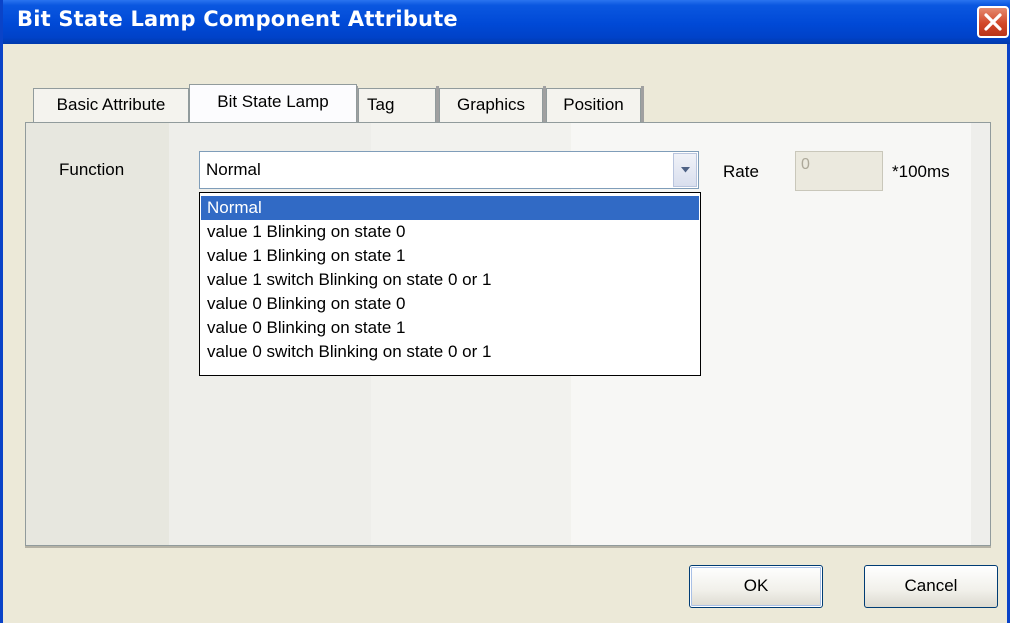 This screenshot has width=1010, height=623. I want to click on function-combobox-value: Normal, so click(233, 169).